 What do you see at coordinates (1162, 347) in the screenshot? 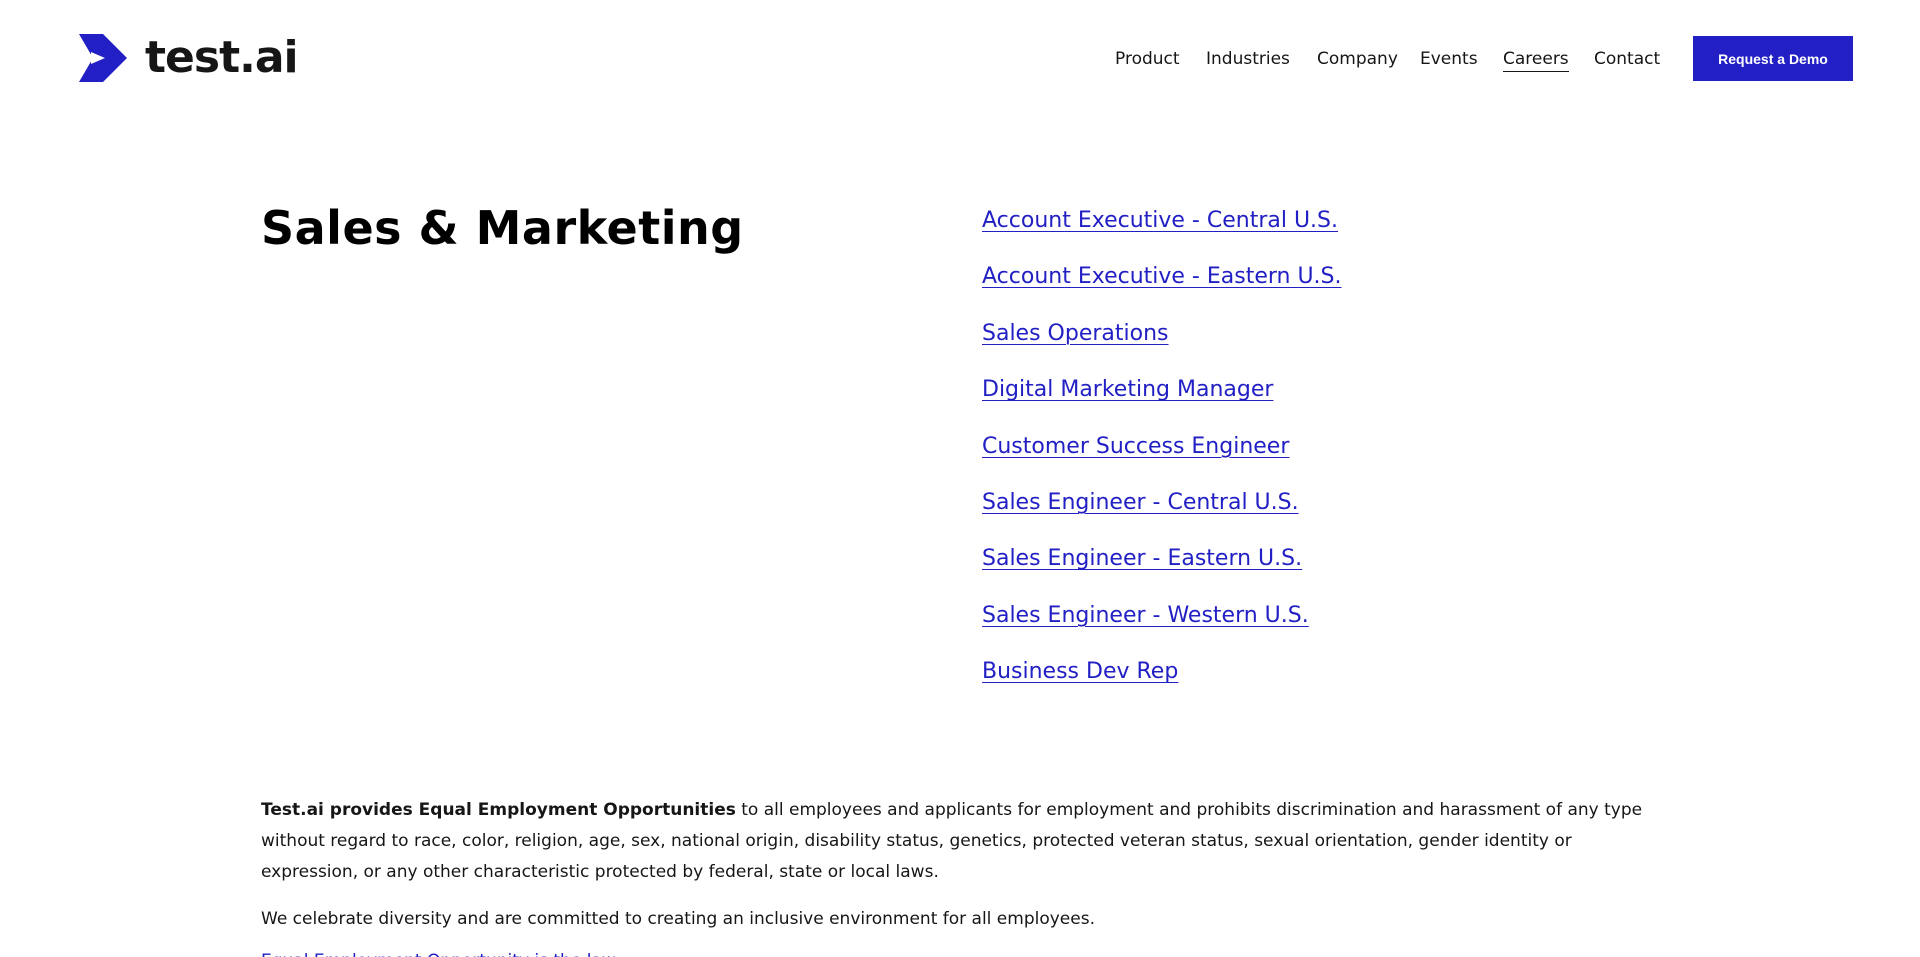
I see `job-link: Sales Operations` at bounding box center [1162, 347].